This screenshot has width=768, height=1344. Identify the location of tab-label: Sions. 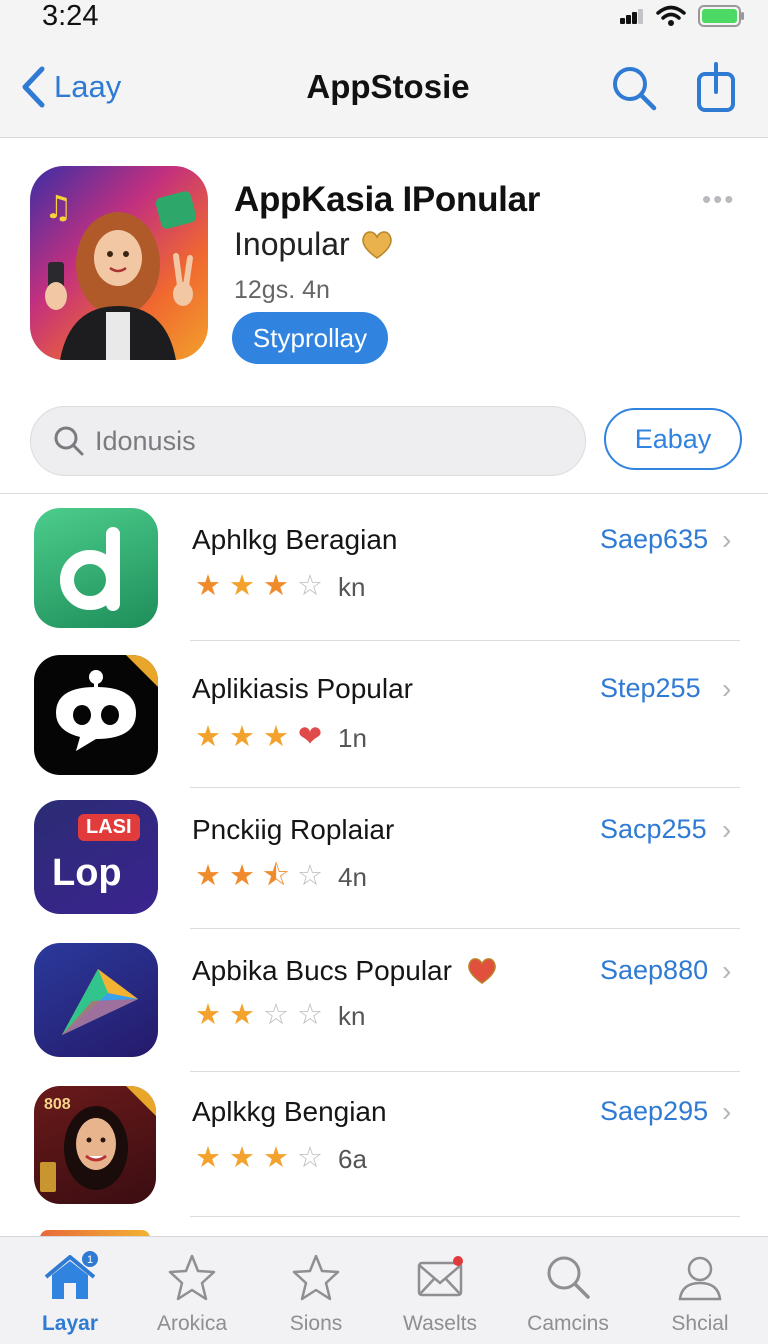
(316, 1323).